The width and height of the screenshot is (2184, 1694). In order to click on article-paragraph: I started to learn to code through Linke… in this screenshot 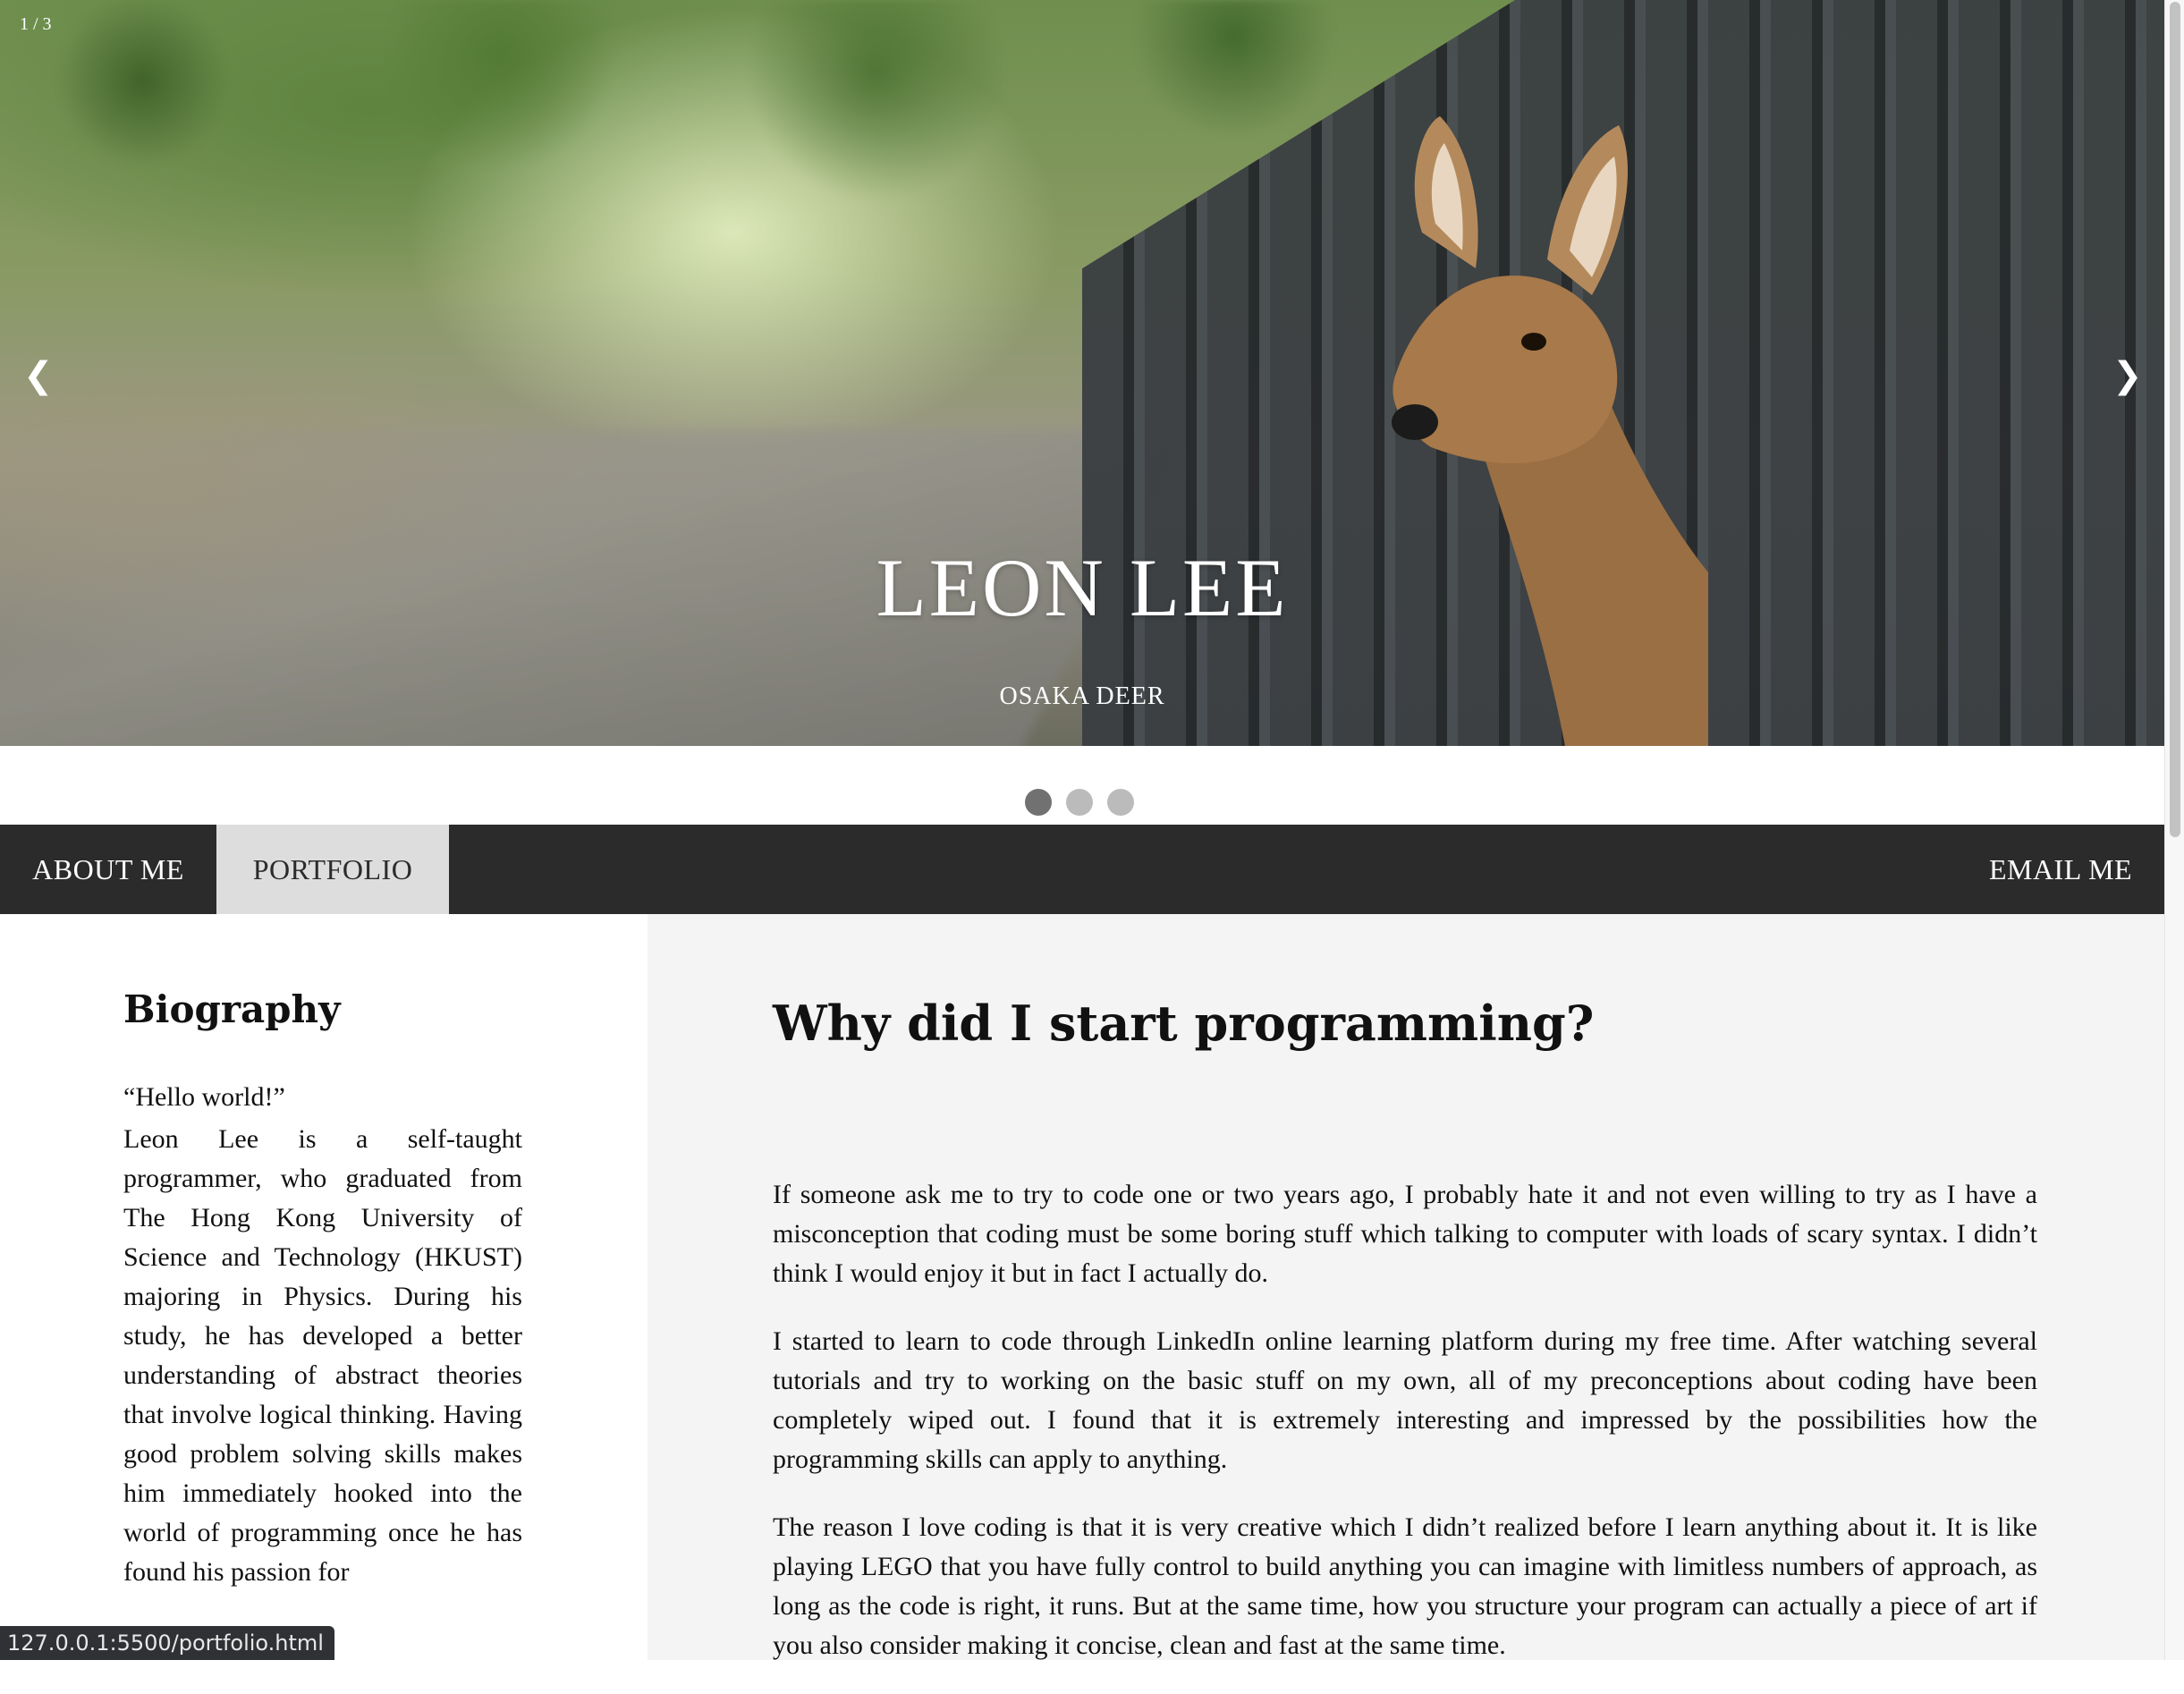, I will do `click(1405, 1400)`.